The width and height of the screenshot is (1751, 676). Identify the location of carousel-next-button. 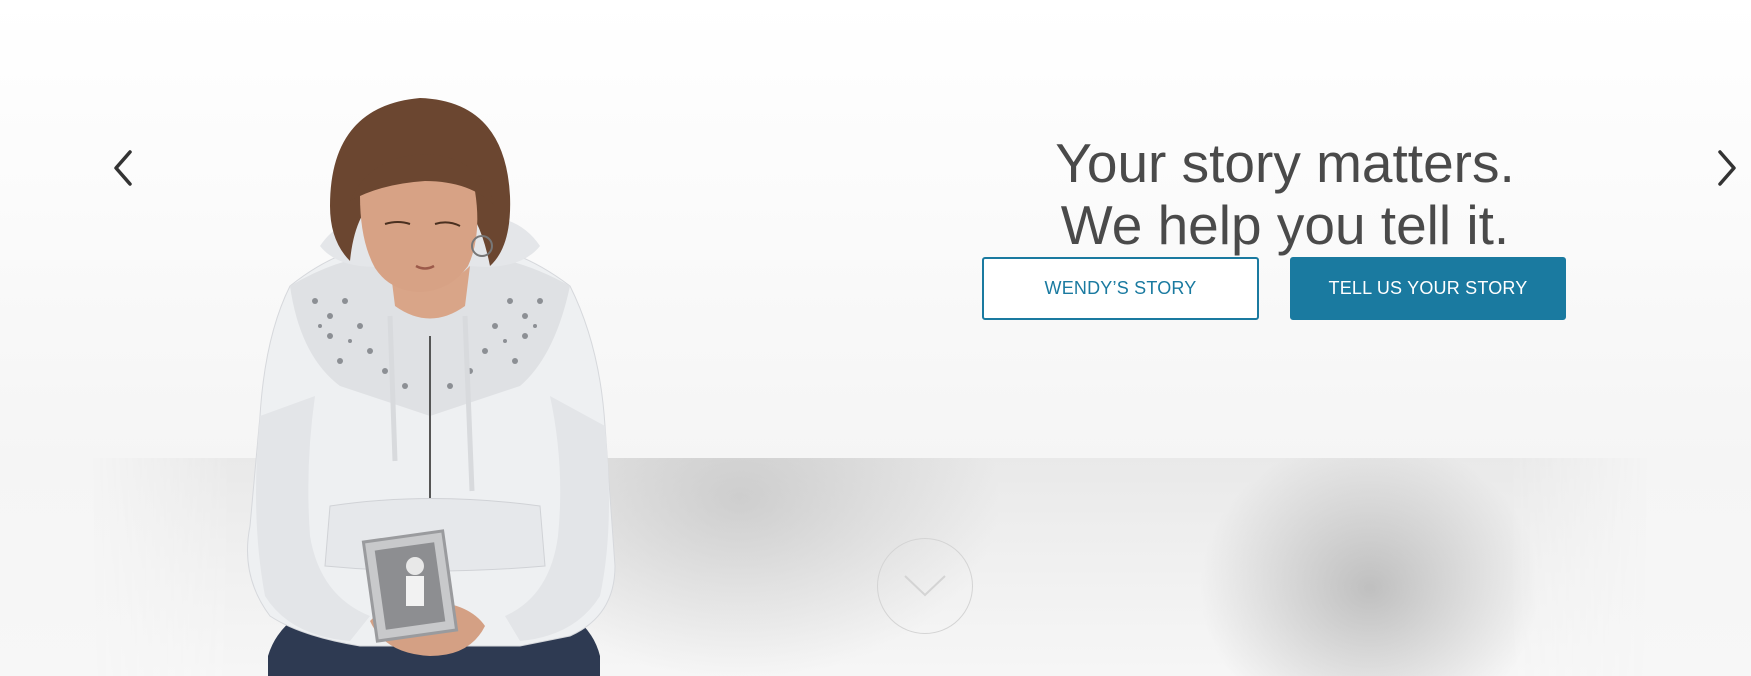
(1730, 168).